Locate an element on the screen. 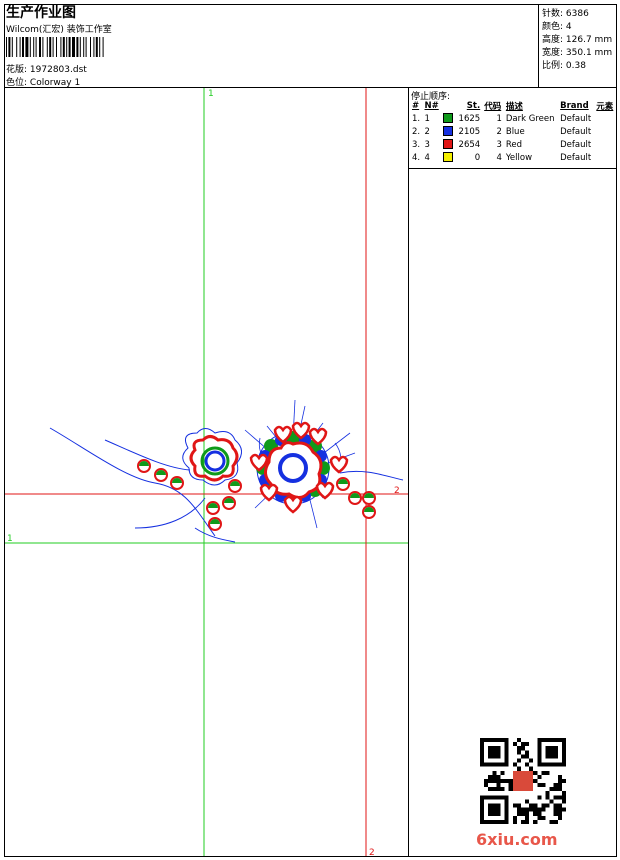  red-guide-label-right: 2 is located at coordinates (397, 491).